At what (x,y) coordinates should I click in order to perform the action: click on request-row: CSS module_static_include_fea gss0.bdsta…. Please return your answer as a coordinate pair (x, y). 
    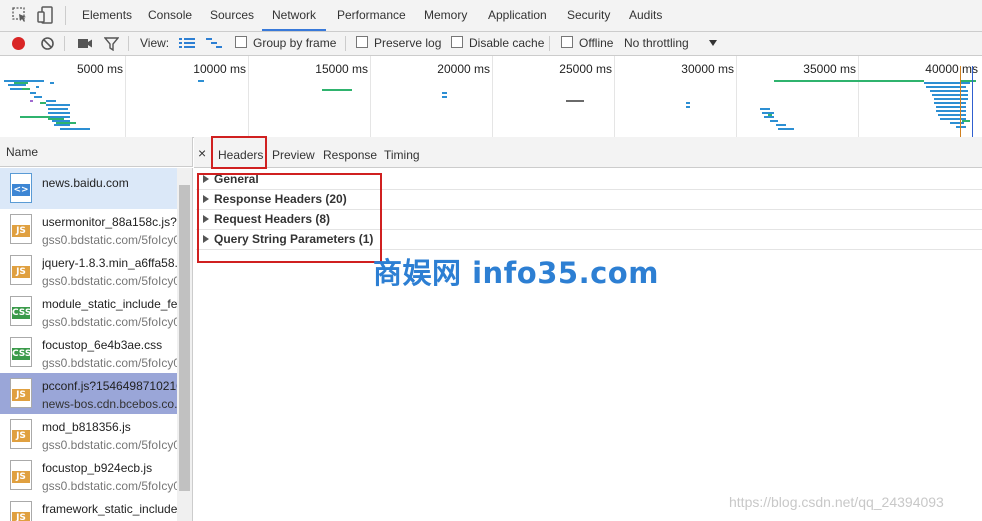
    Looking at the image, I should click on (88, 311).